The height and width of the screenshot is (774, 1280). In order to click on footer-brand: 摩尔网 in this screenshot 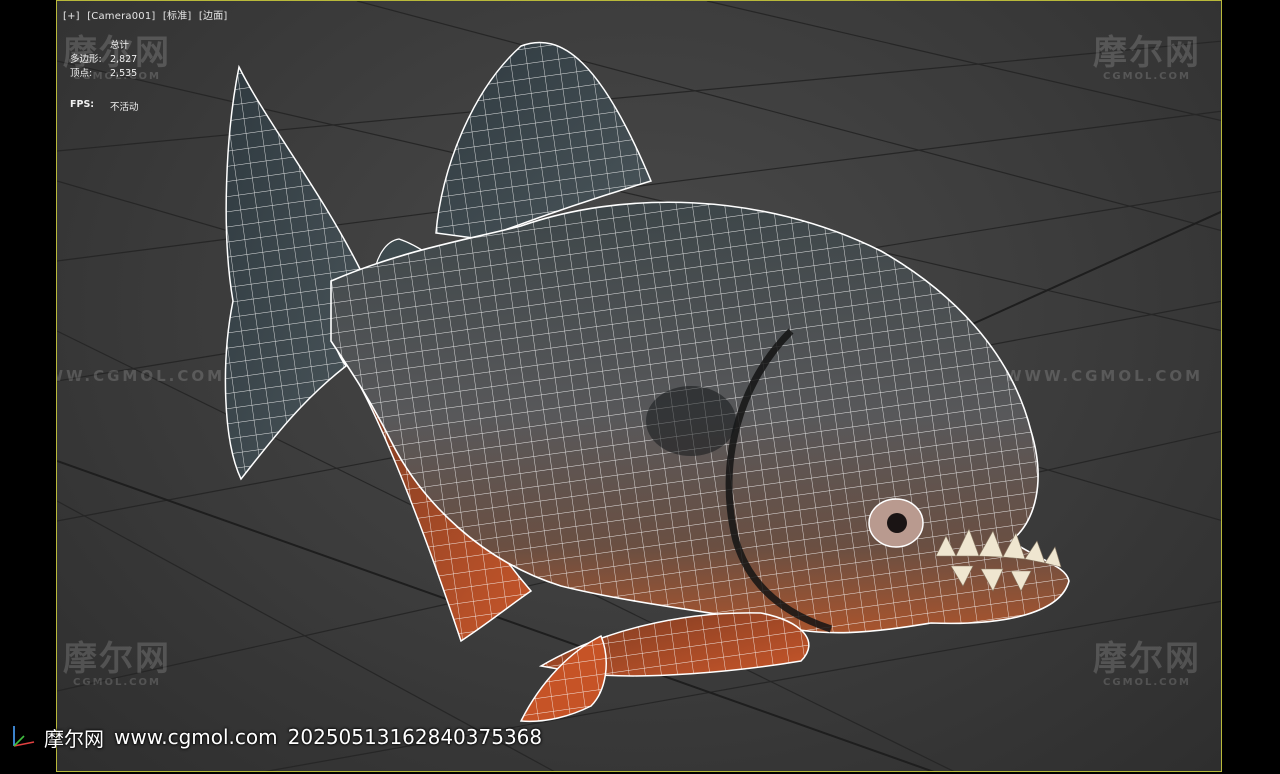, I will do `click(74, 738)`.